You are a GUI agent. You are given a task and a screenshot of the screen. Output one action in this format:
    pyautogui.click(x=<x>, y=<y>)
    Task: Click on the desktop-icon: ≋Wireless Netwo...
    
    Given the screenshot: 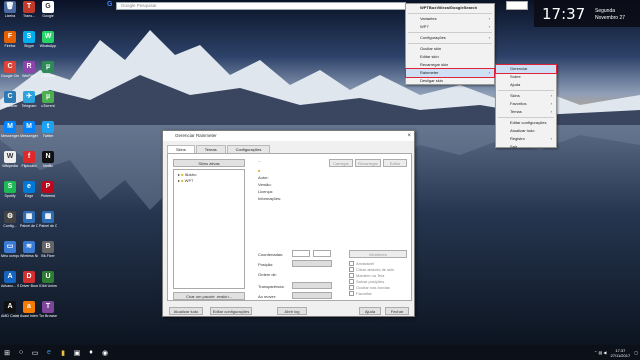 What is the action you would take?
    pyautogui.click(x=29, y=249)
    